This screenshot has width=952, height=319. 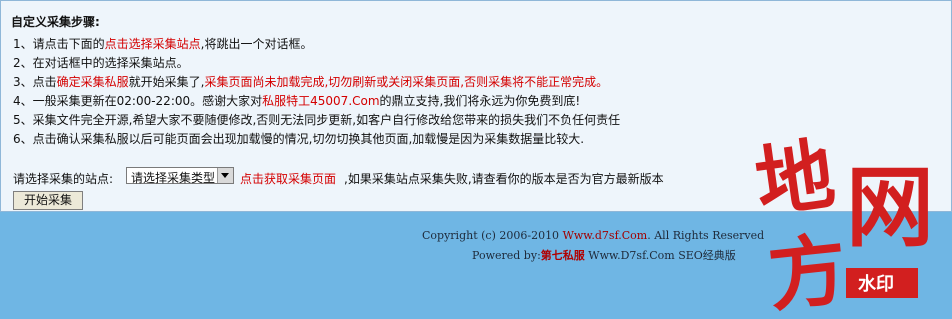 I want to click on step-2-text: 2、在对话框中的选择采集站点。, so click(x=101, y=63).